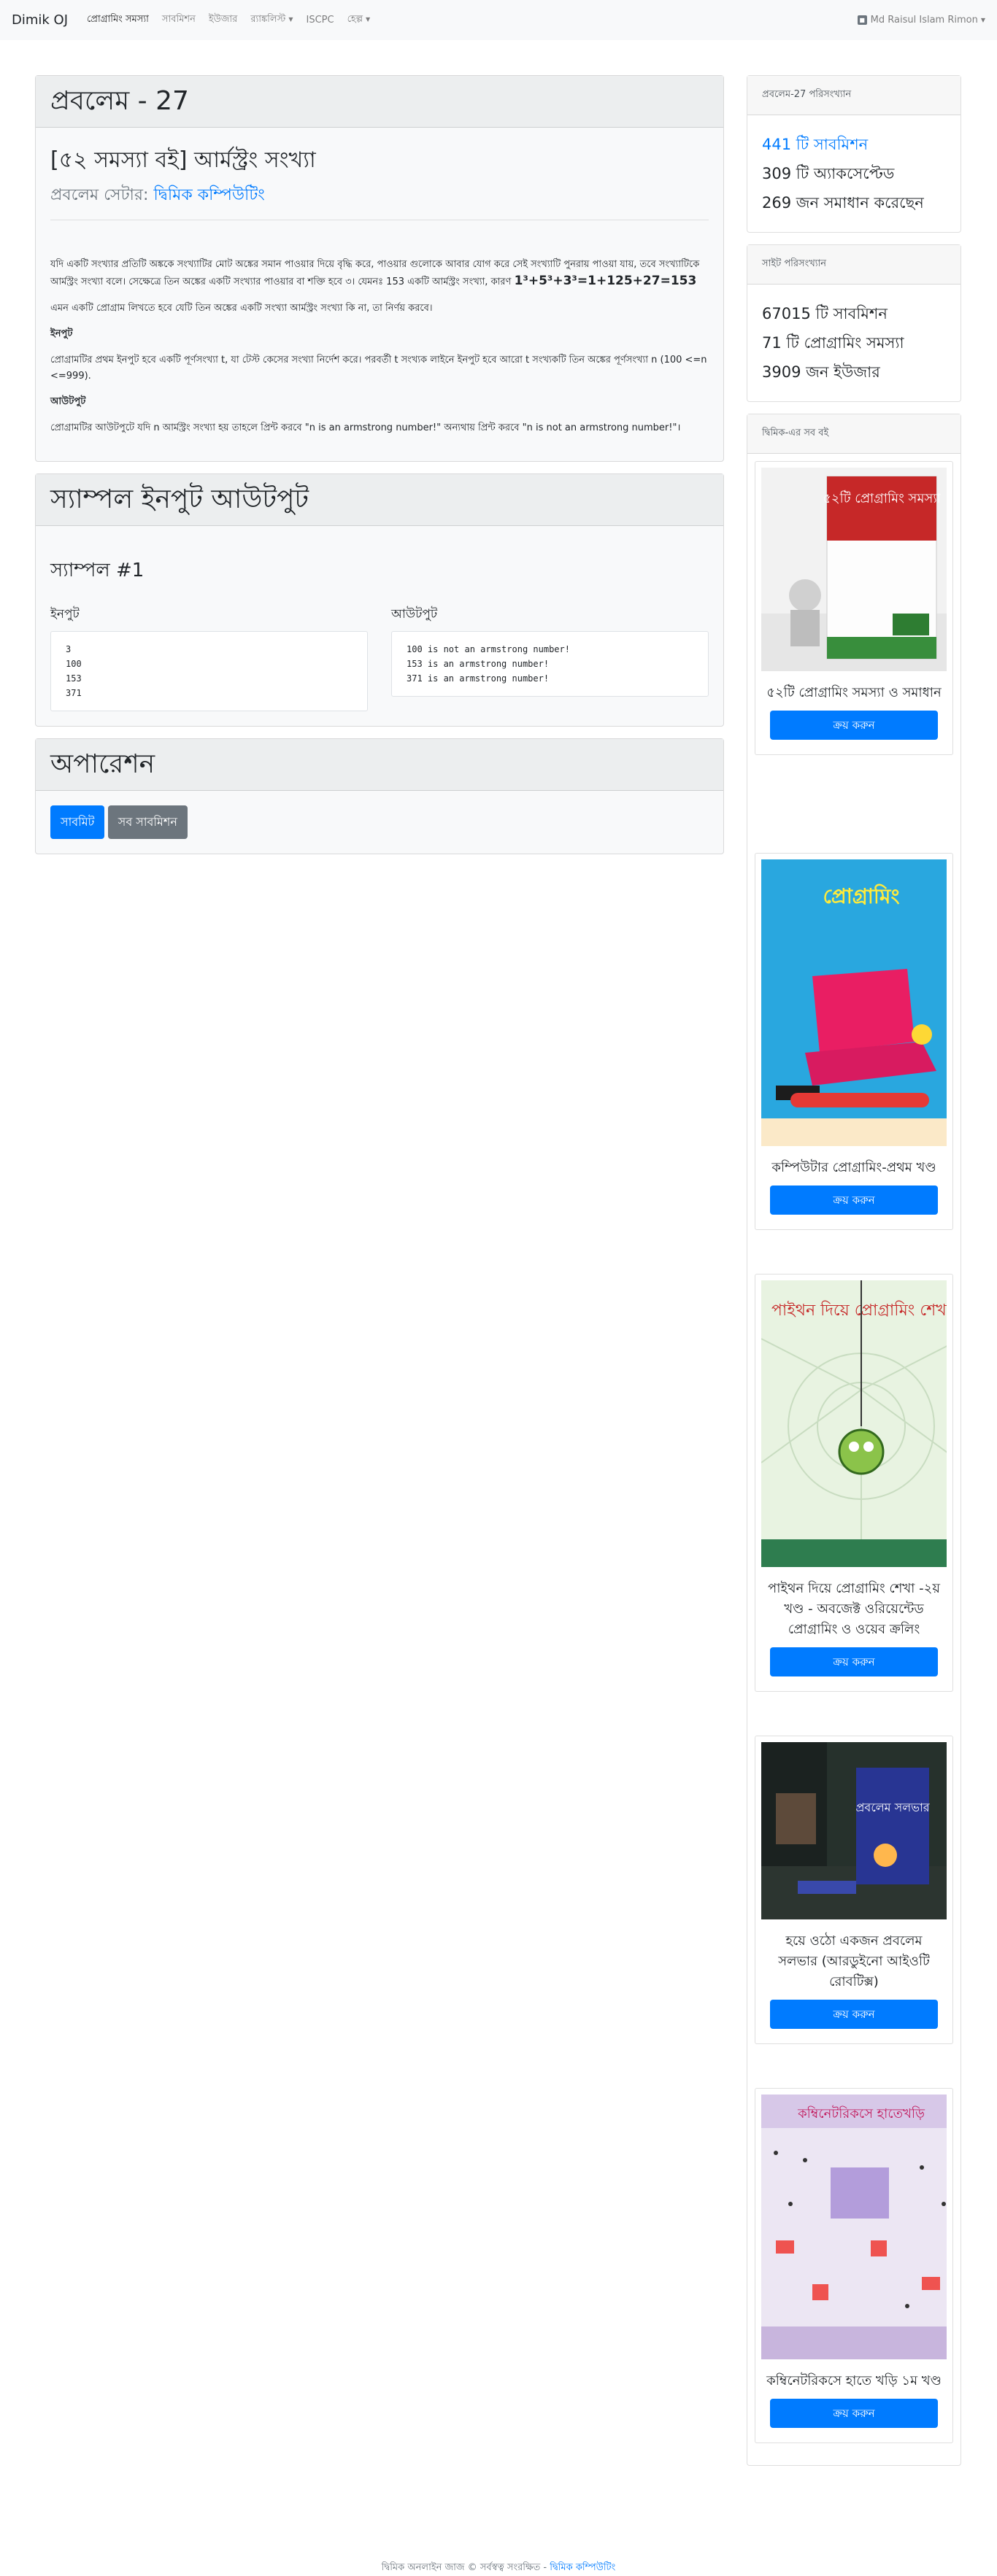 The height and width of the screenshot is (2576, 997). Describe the element at coordinates (103, 764) in the screenshot. I see `operations-heading: অপারেশন` at that location.